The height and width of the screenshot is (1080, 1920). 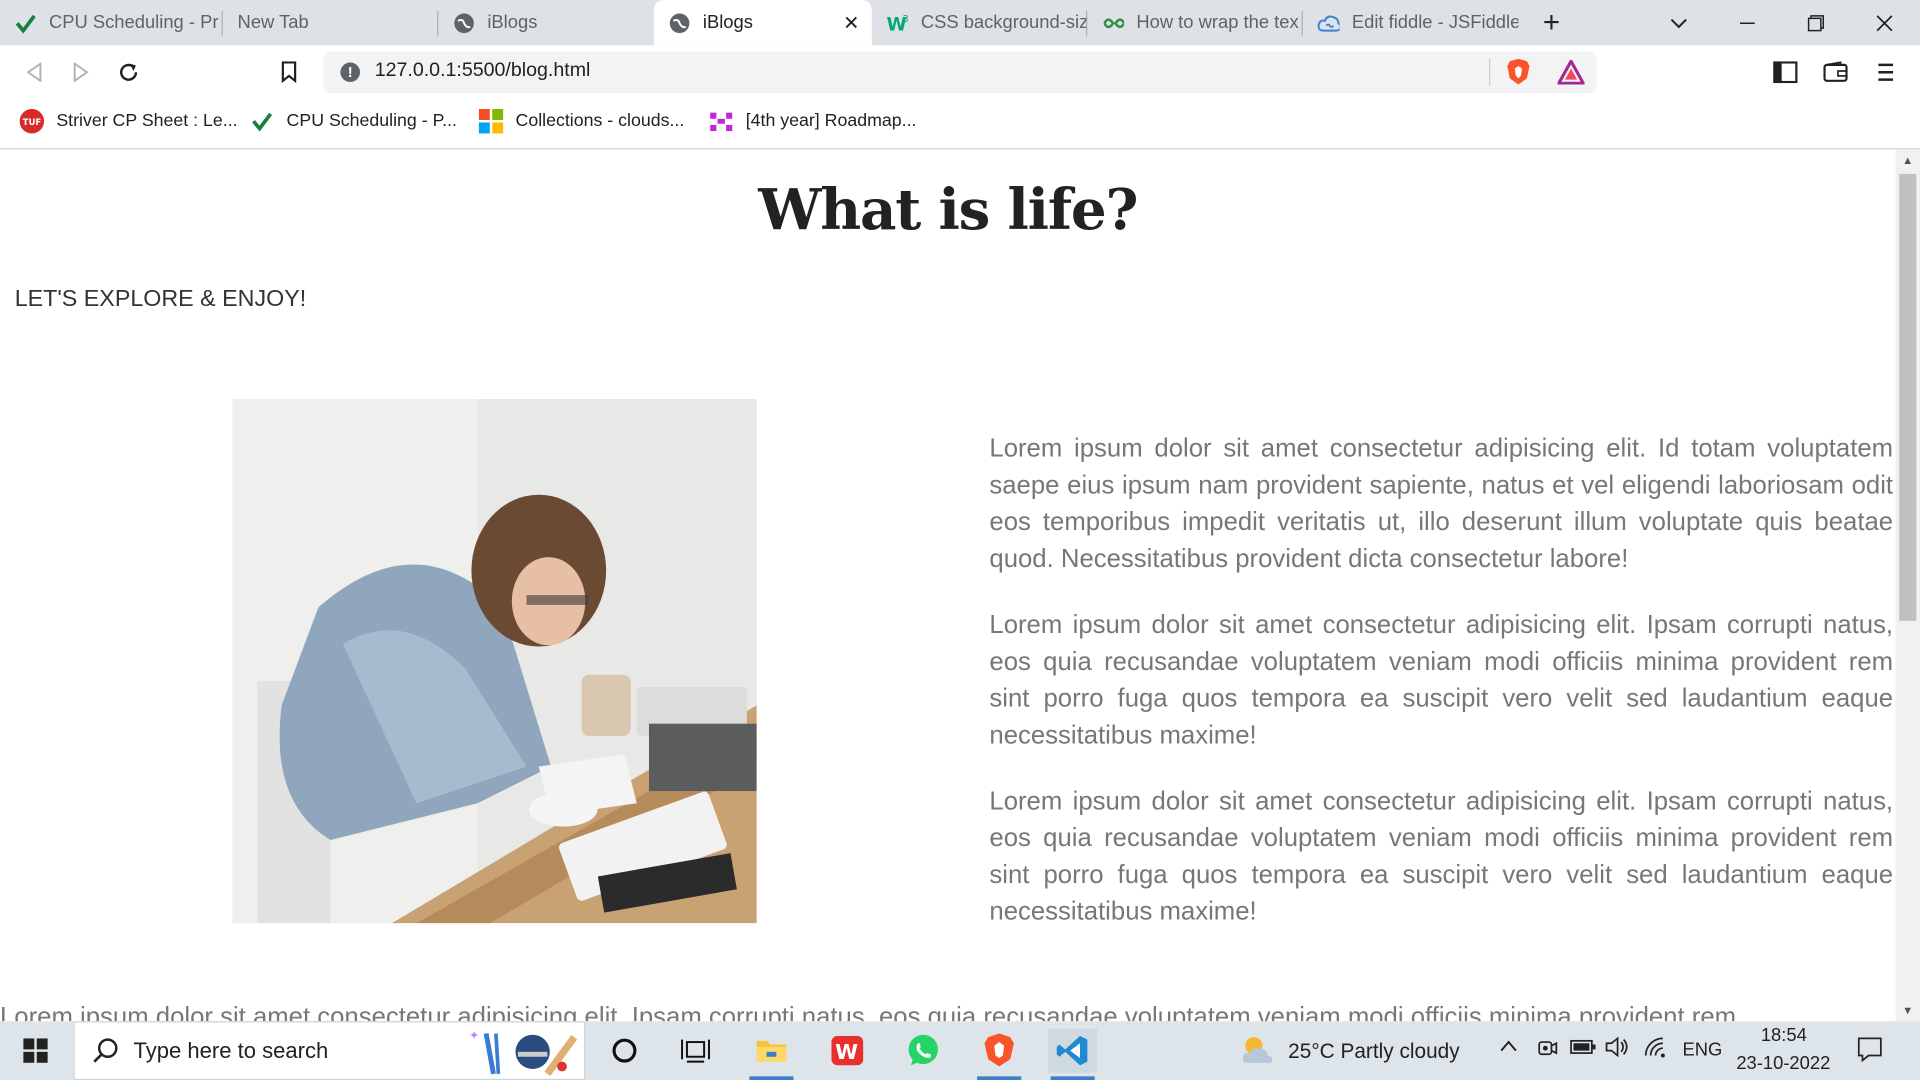 What do you see at coordinates (1328, 23) in the screenshot?
I see `cloud-icon` at bounding box center [1328, 23].